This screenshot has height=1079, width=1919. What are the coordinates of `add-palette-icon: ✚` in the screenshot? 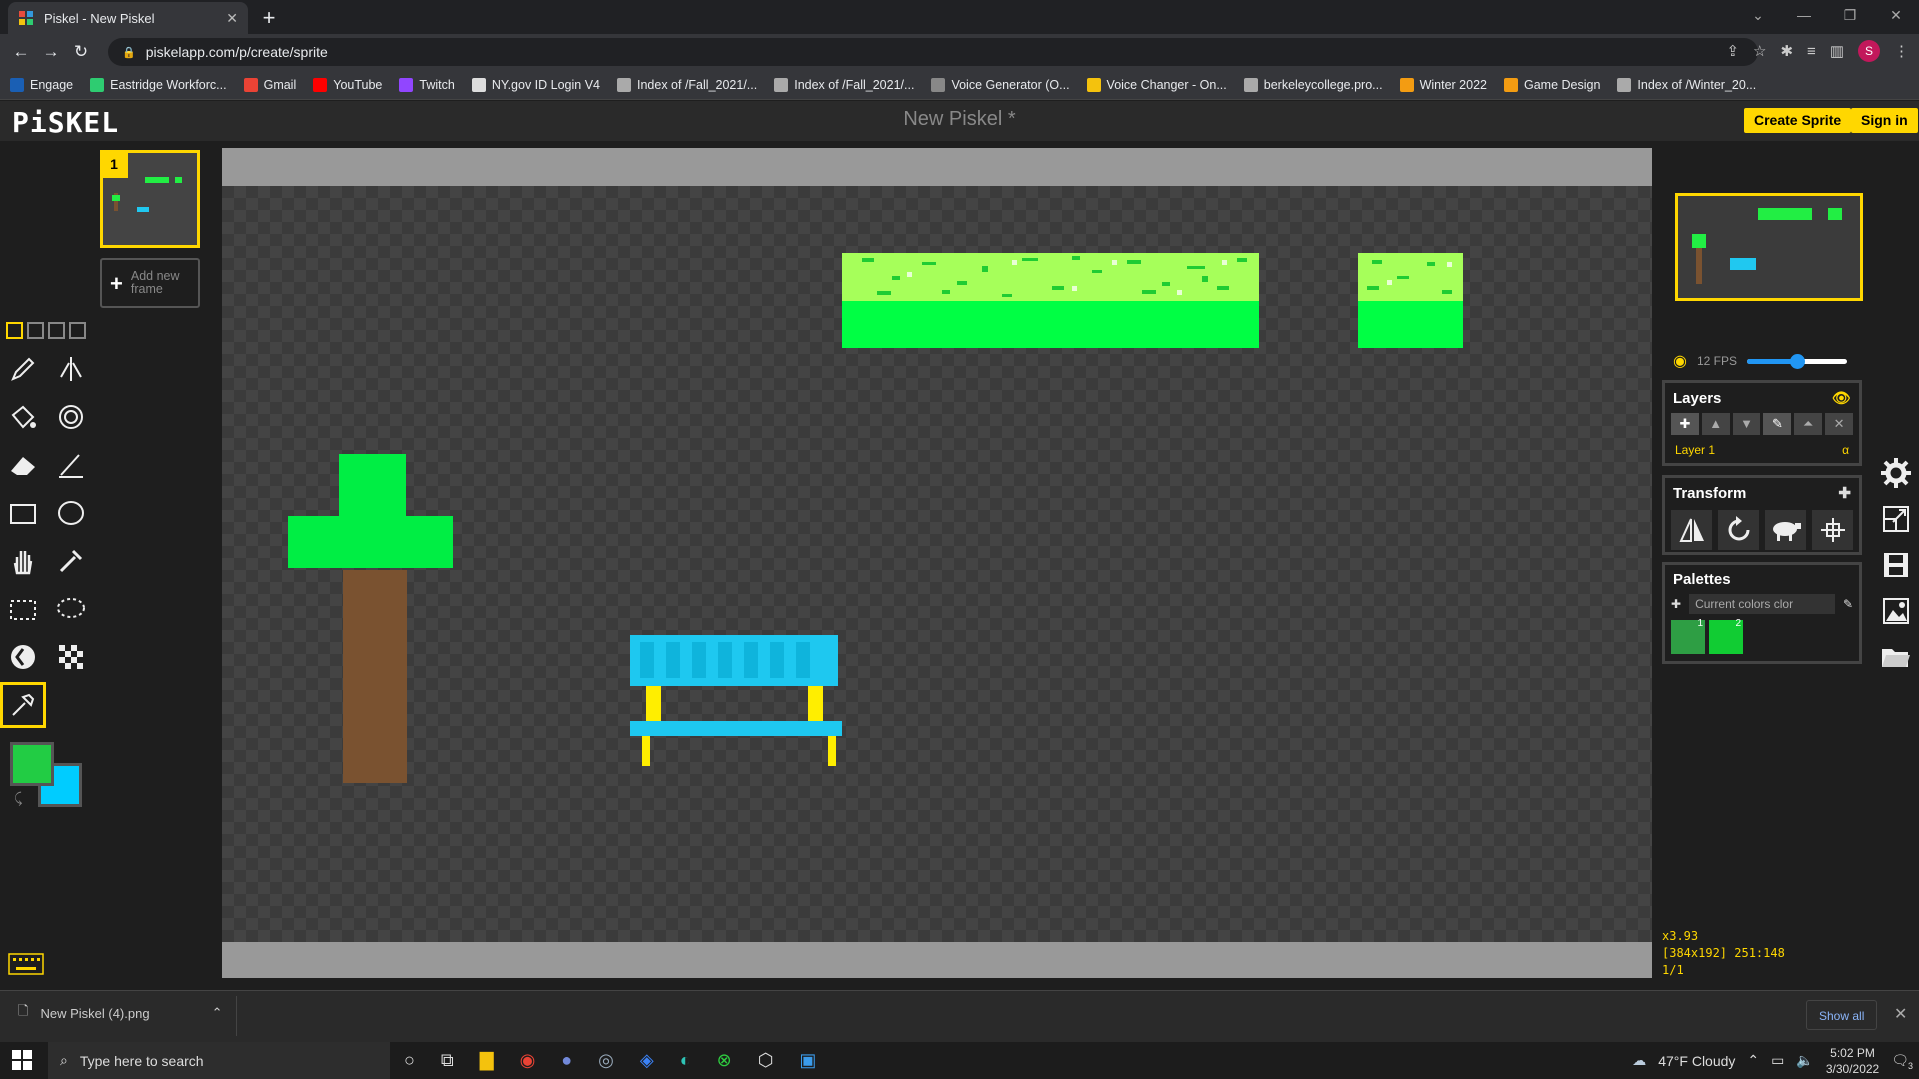 It's located at (1676, 604).